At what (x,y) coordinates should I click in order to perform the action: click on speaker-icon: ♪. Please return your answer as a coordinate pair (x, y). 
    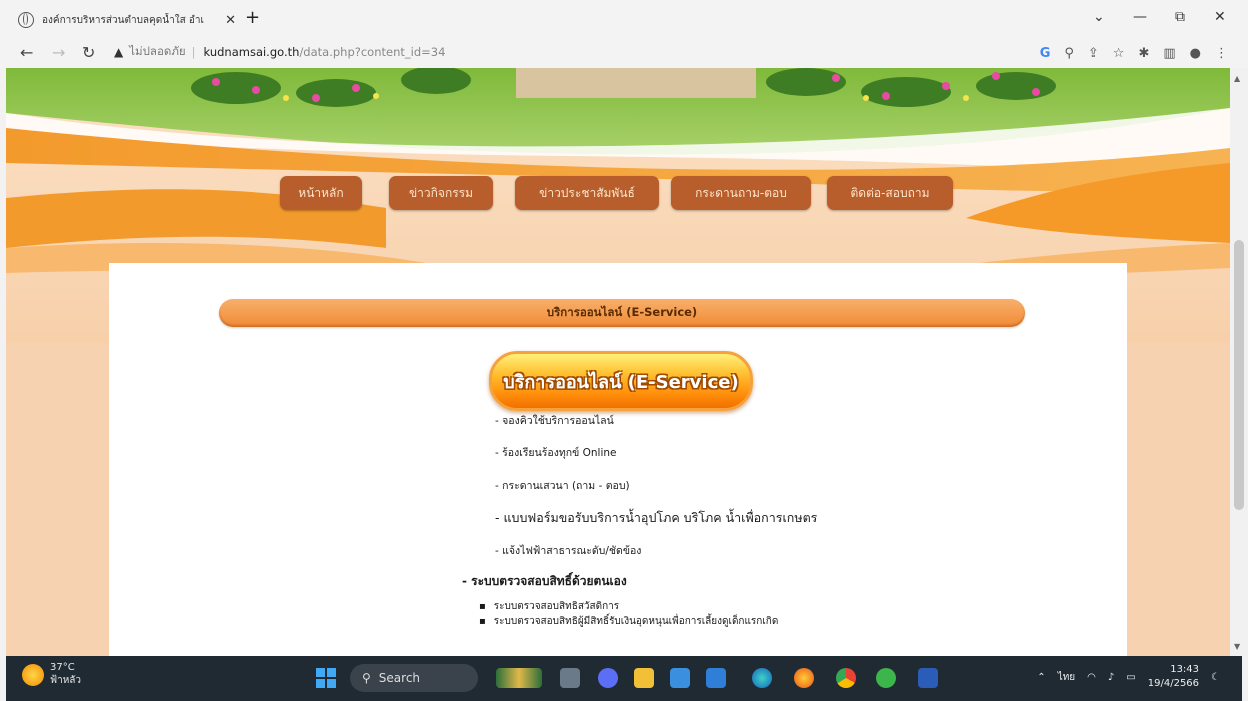
    Looking at the image, I should click on (1111, 677).